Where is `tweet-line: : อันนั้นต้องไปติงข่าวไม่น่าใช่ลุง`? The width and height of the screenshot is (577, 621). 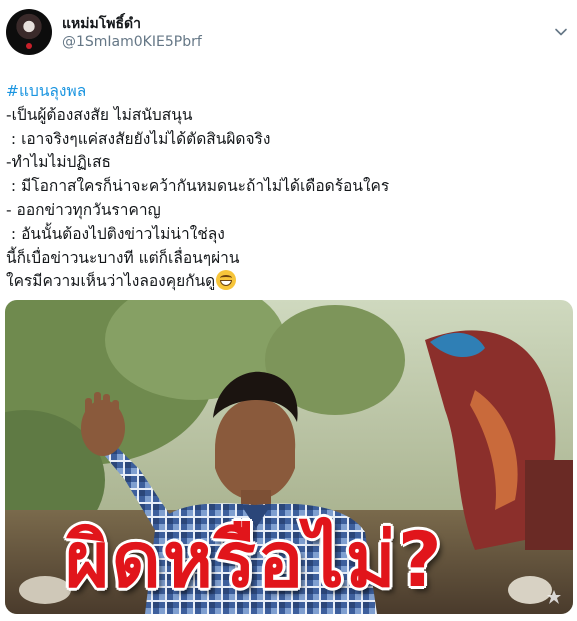
tweet-line: : อันนั้นต้องไปติงข่าวไม่น่าใช่ลุง is located at coordinates (115, 233).